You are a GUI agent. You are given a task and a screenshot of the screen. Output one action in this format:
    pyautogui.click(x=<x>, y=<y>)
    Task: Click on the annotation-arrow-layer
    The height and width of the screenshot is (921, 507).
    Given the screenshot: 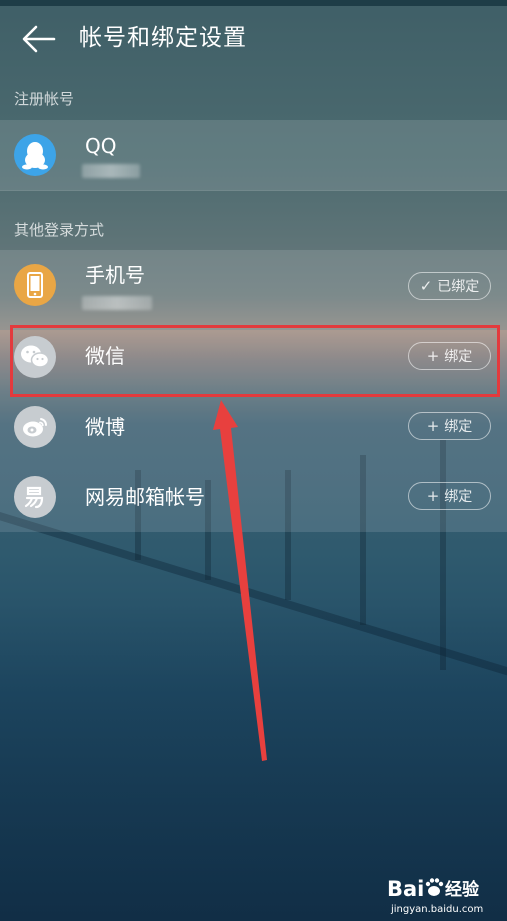 What is the action you would take?
    pyautogui.click(x=240, y=580)
    